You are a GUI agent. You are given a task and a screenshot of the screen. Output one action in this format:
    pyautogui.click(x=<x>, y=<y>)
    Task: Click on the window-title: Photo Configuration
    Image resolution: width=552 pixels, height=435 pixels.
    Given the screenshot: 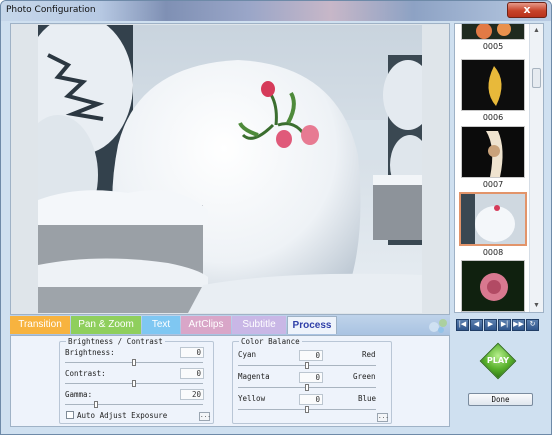 What is the action you would take?
    pyautogui.click(x=51, y=10)
    